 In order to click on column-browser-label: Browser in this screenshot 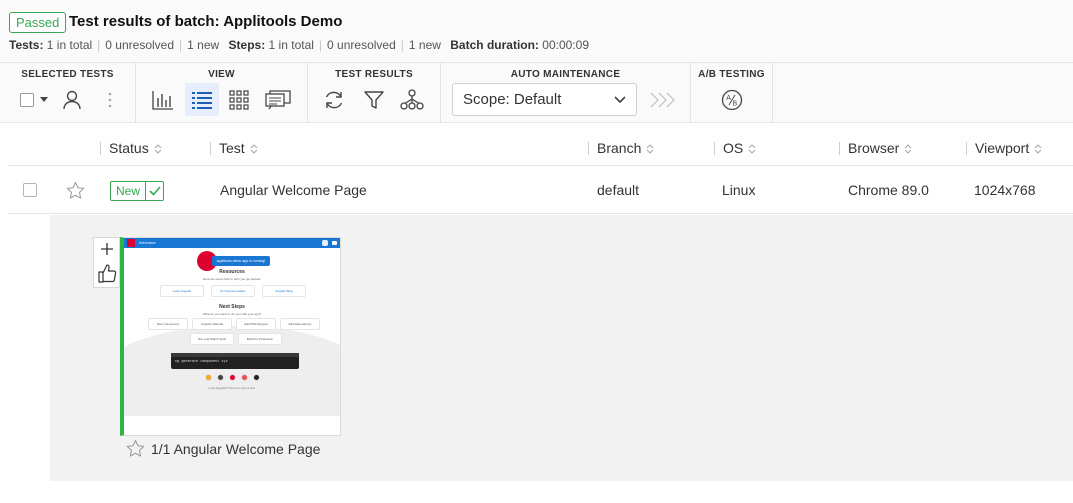, I will do `click(874, 148)`.